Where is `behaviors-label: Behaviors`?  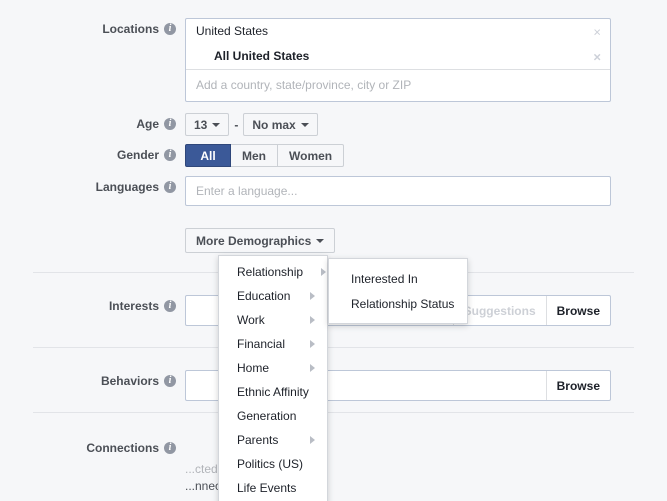
behaviors-label: Behaviors is located at coordinates (92, 381).